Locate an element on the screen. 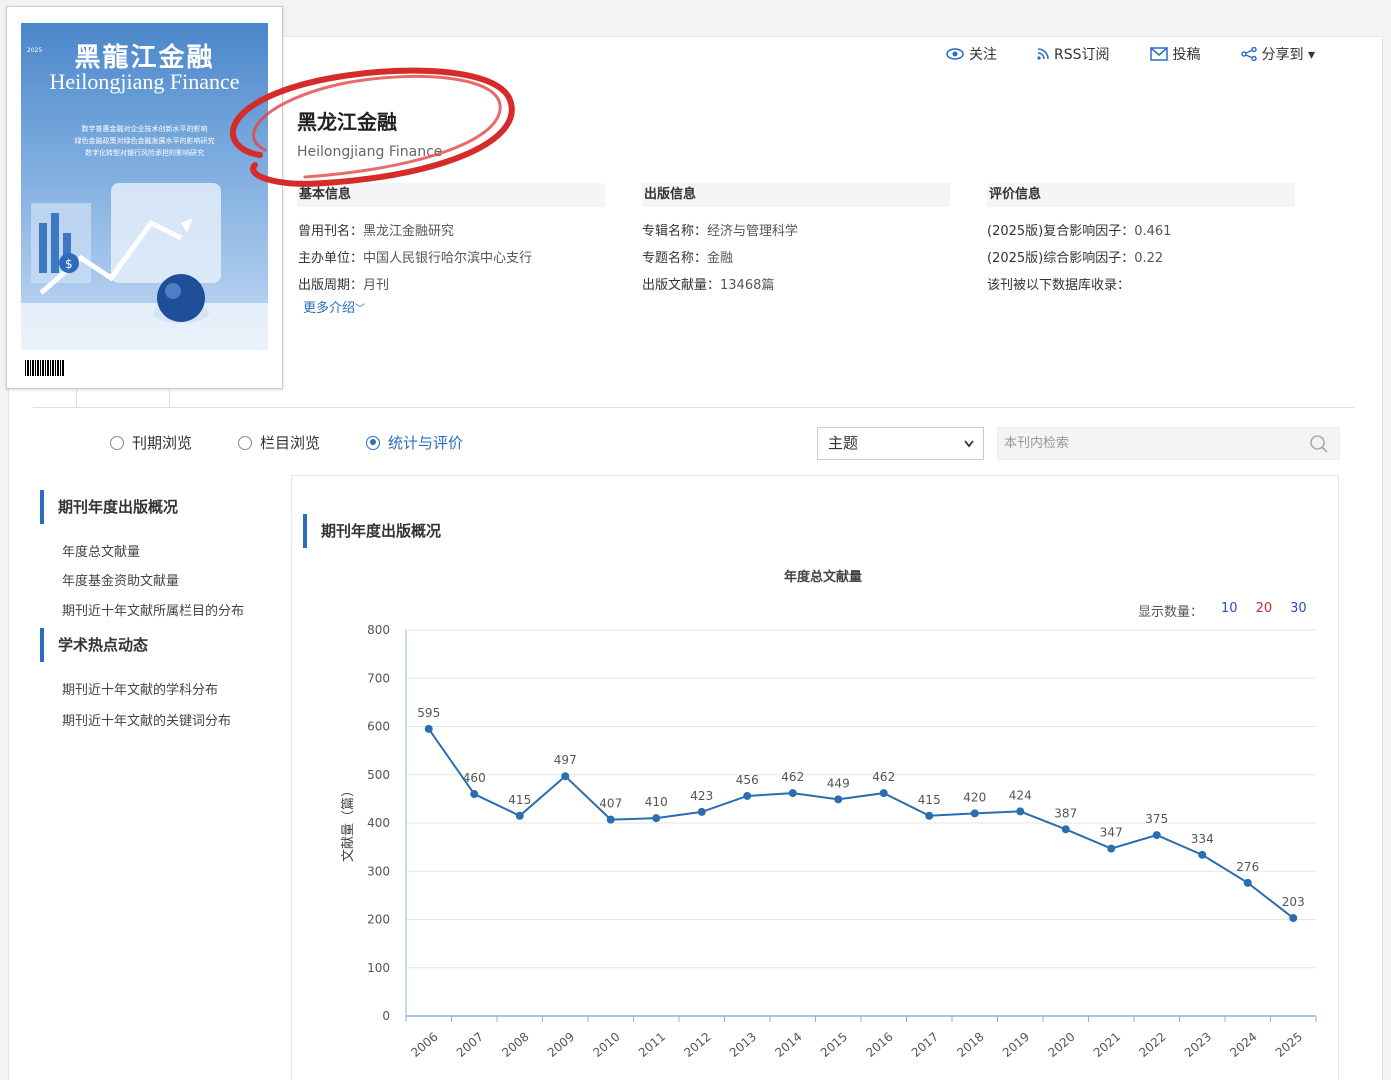 The height and width of the screenshot is (1080, 1391). submit-manuscript-button: 投稿 is located at coordinates (1175, 54).